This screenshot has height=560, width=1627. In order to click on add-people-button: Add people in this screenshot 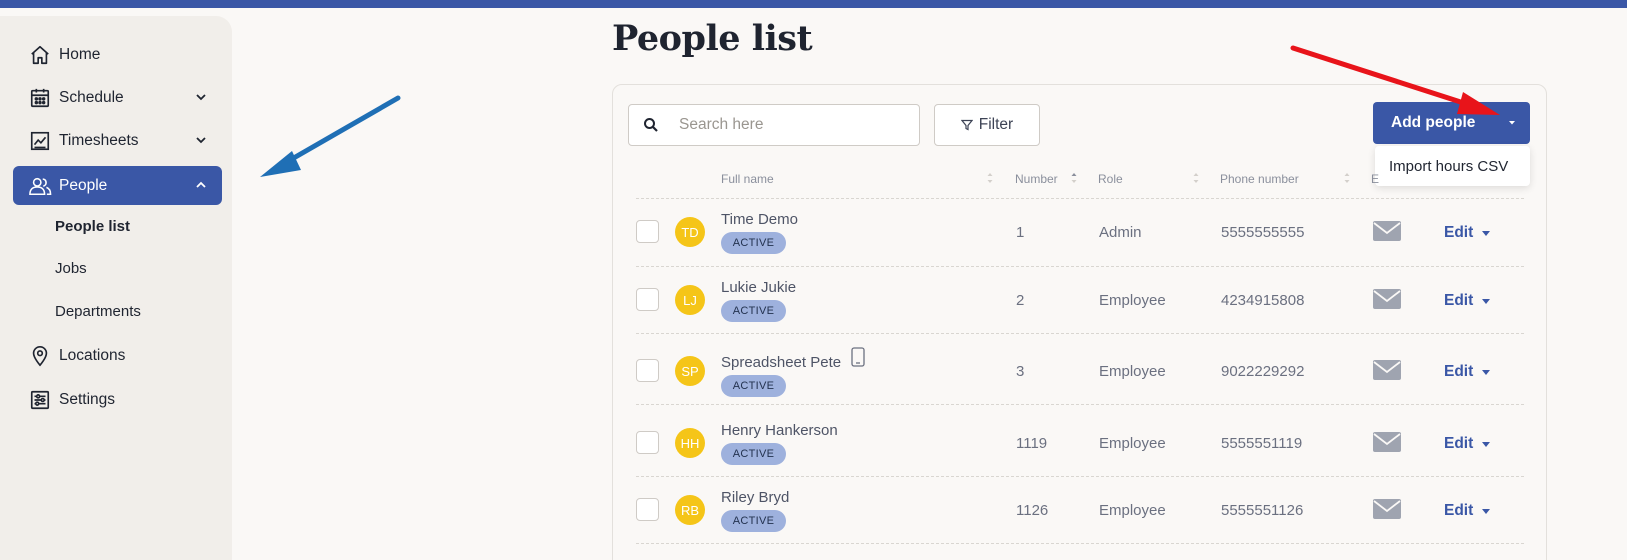, I will do `click(1451, 123)`.